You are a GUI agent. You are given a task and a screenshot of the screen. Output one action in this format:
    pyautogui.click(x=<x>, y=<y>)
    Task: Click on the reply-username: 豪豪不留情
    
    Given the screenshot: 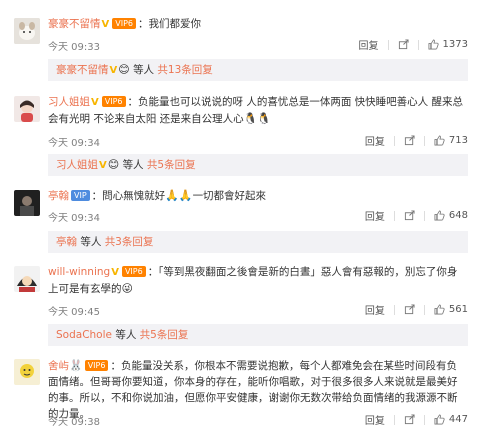 What is the action you would take?
    pyautogui.click(x=82, y=70)
    